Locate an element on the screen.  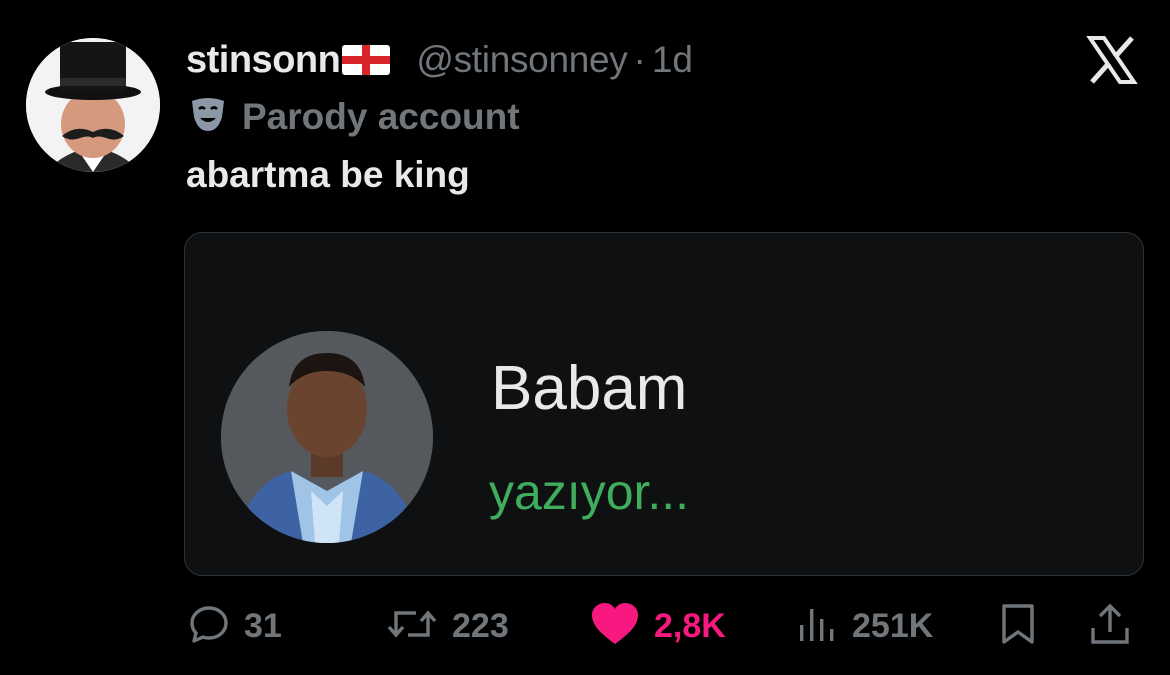
like-button: 2,8K is located at coordinates (658, 626).